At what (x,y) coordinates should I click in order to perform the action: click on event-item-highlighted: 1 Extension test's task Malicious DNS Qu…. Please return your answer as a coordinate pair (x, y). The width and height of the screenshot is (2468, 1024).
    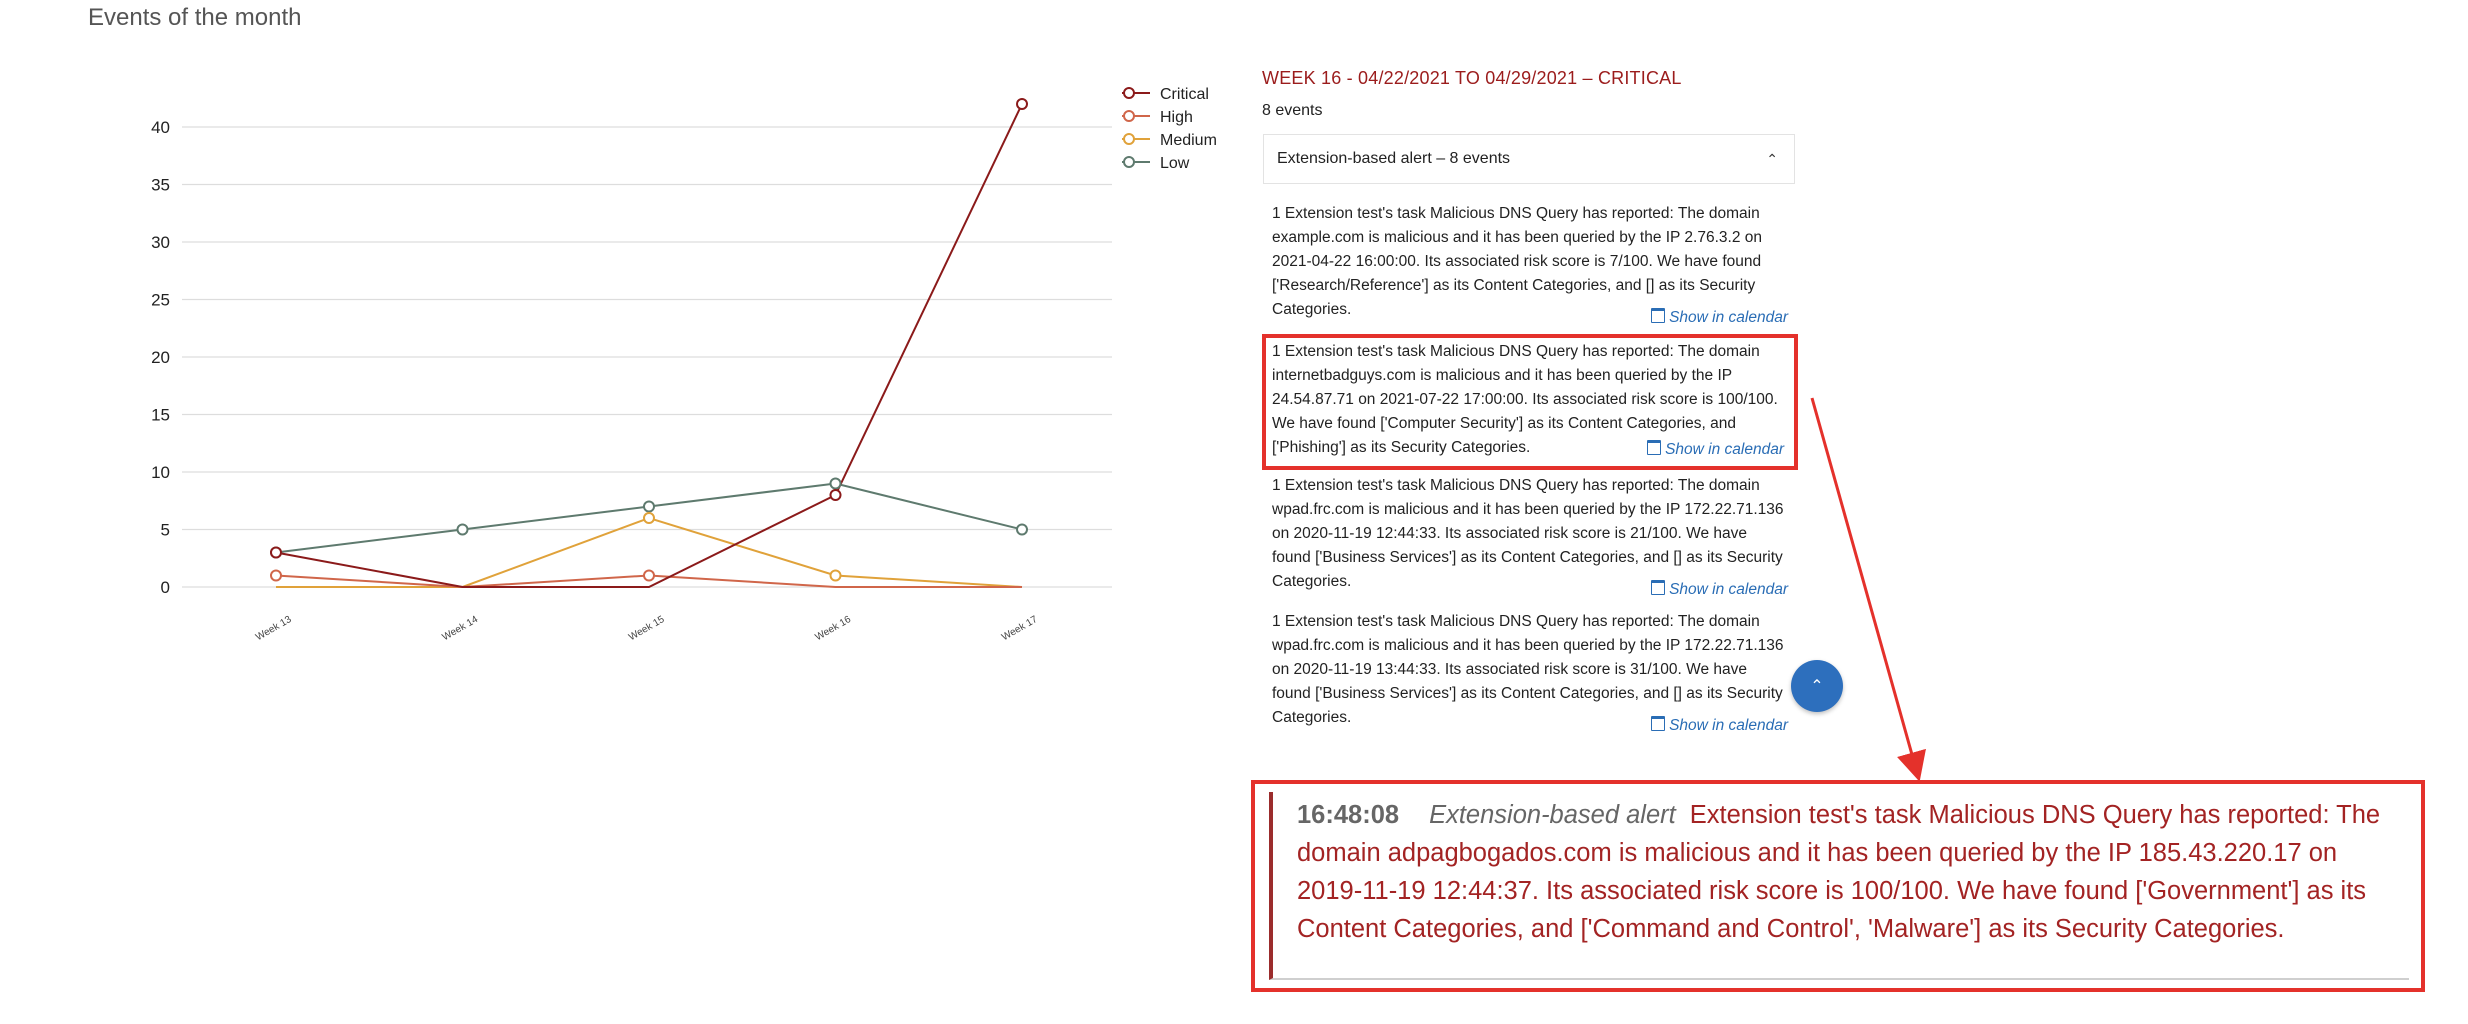
    Looking at the image, I should click on (1530, 402).